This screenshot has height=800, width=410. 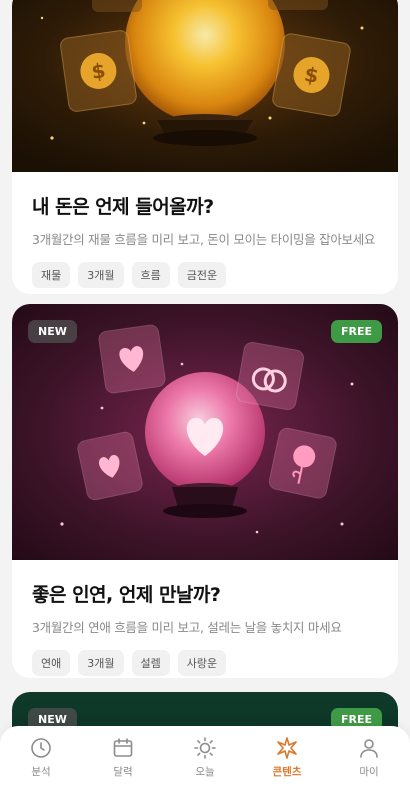 What do you see at coordinates (52, 331) in the screenshot?
I see `new-badge: NEW` at bounding box center [52, 331].